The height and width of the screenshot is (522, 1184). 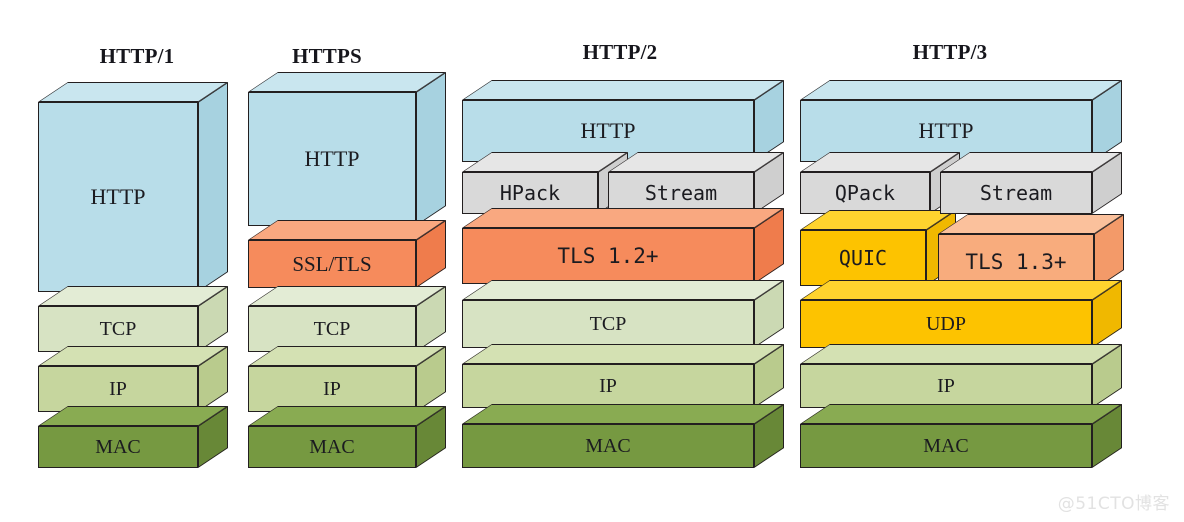 I want to click on layer-label-http3-ip: IP, so click(x=946, y=386).